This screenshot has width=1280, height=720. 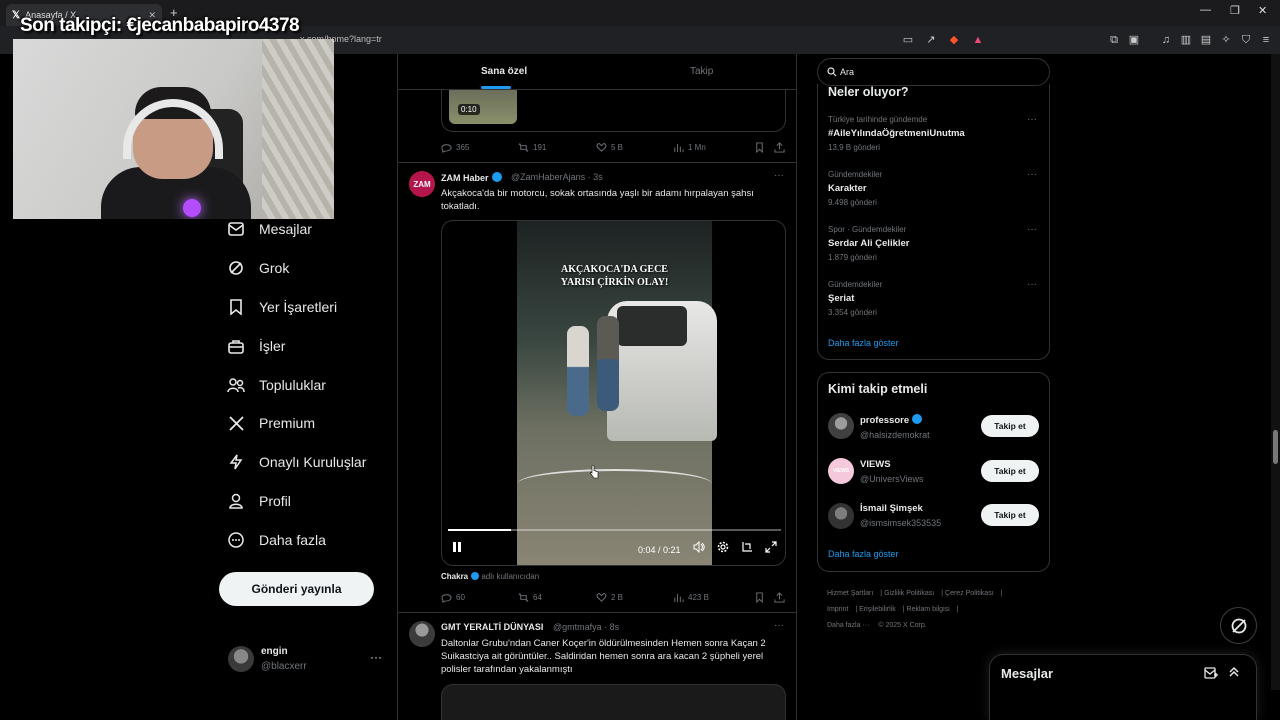 I want to click on nav-item-communities: Topluluklar, so click(x=276, y=385).